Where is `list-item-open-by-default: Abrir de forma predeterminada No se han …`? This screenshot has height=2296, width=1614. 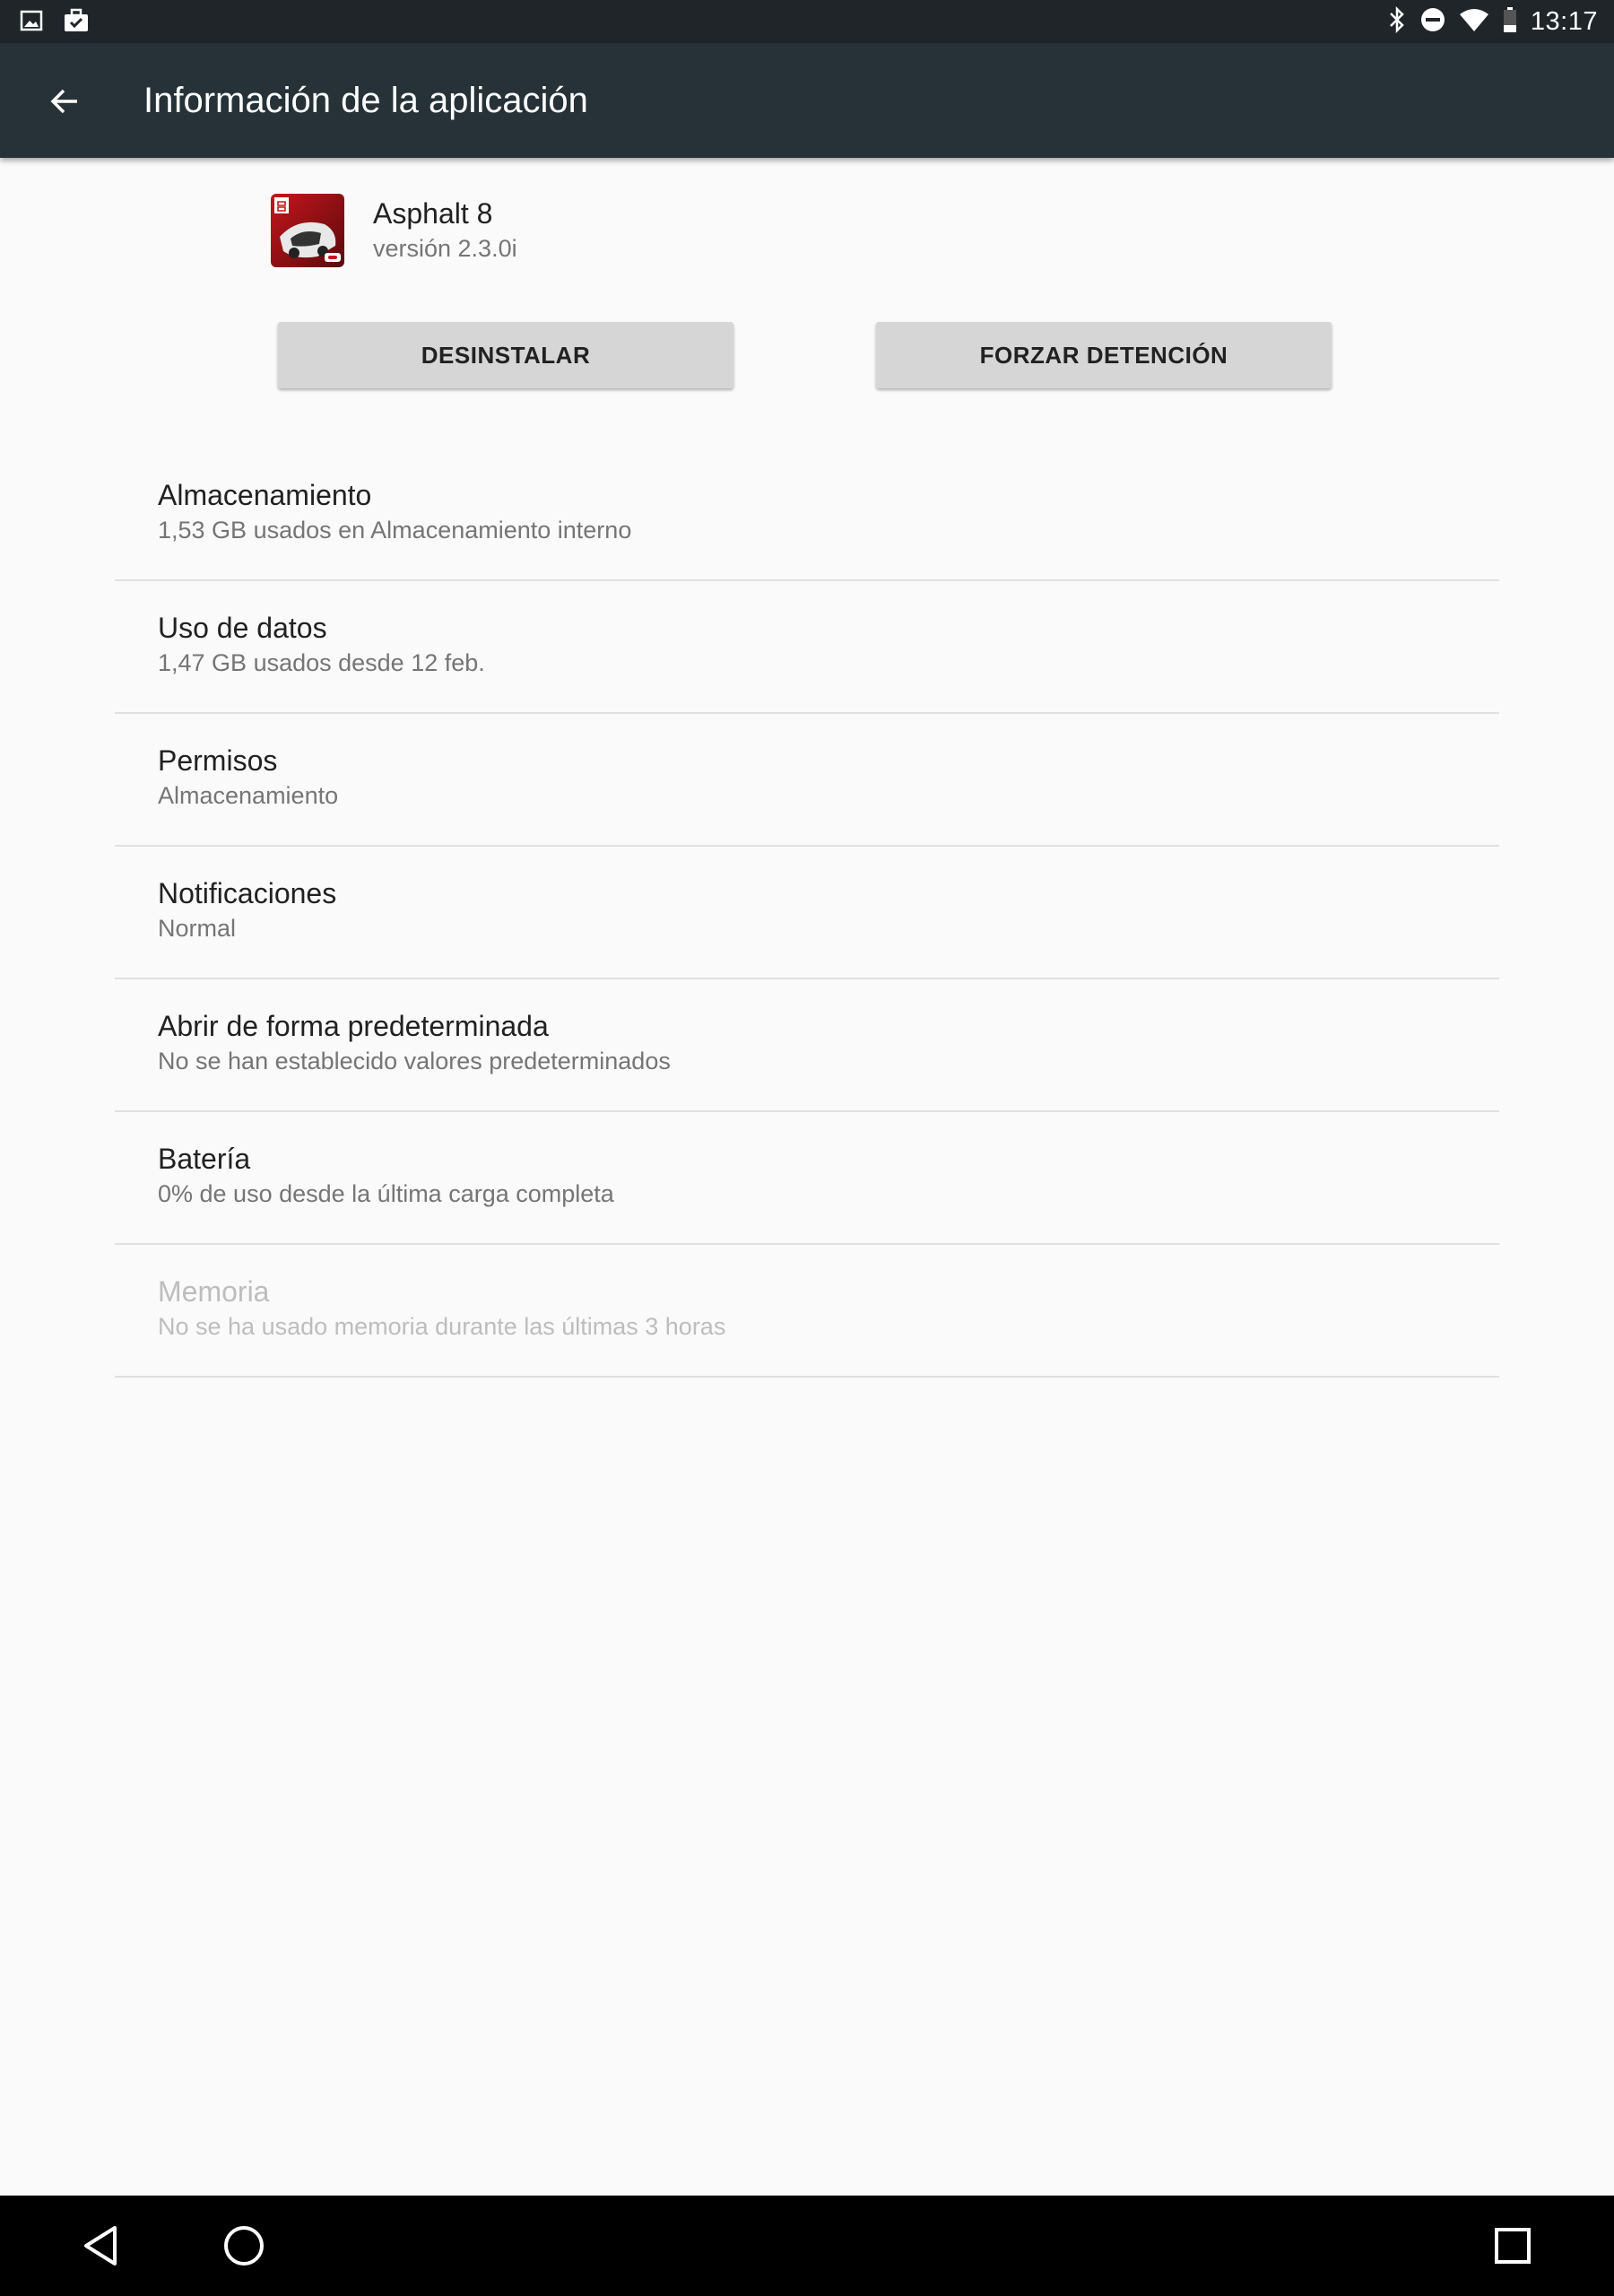
list-item-open-by-default: Abrir de forma predeterminada No se han … is located at coordinates (807, 1045).